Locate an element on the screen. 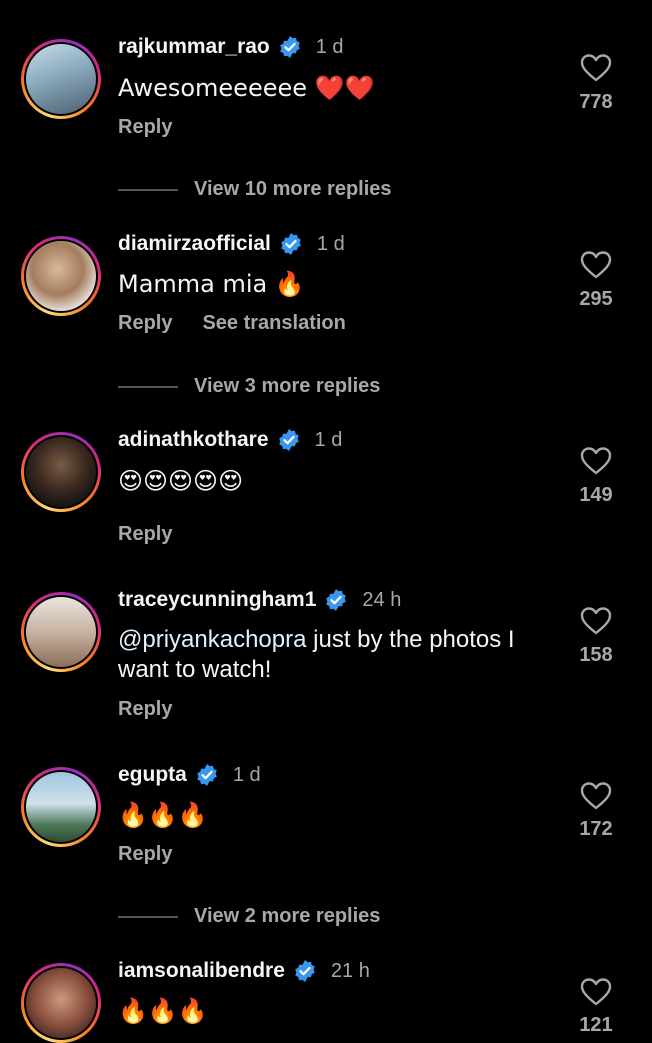 The width and height of the screenshot is (652, 1043). mention-link: @priyankachopra is located at coordinates (212, 639).